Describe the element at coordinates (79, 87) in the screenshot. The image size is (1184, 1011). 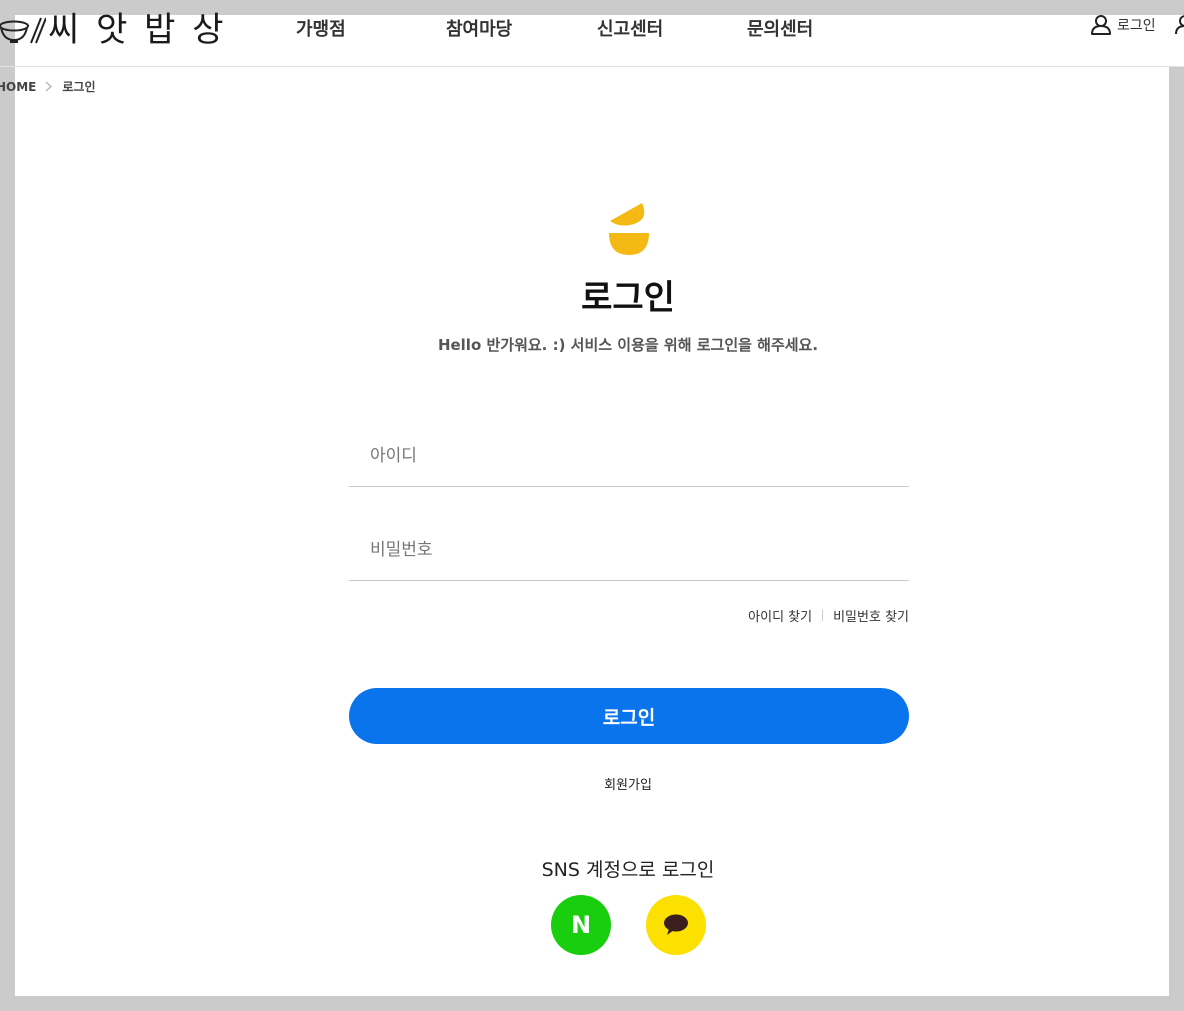
I see `breadcrumb-current: 로그인` at that location.